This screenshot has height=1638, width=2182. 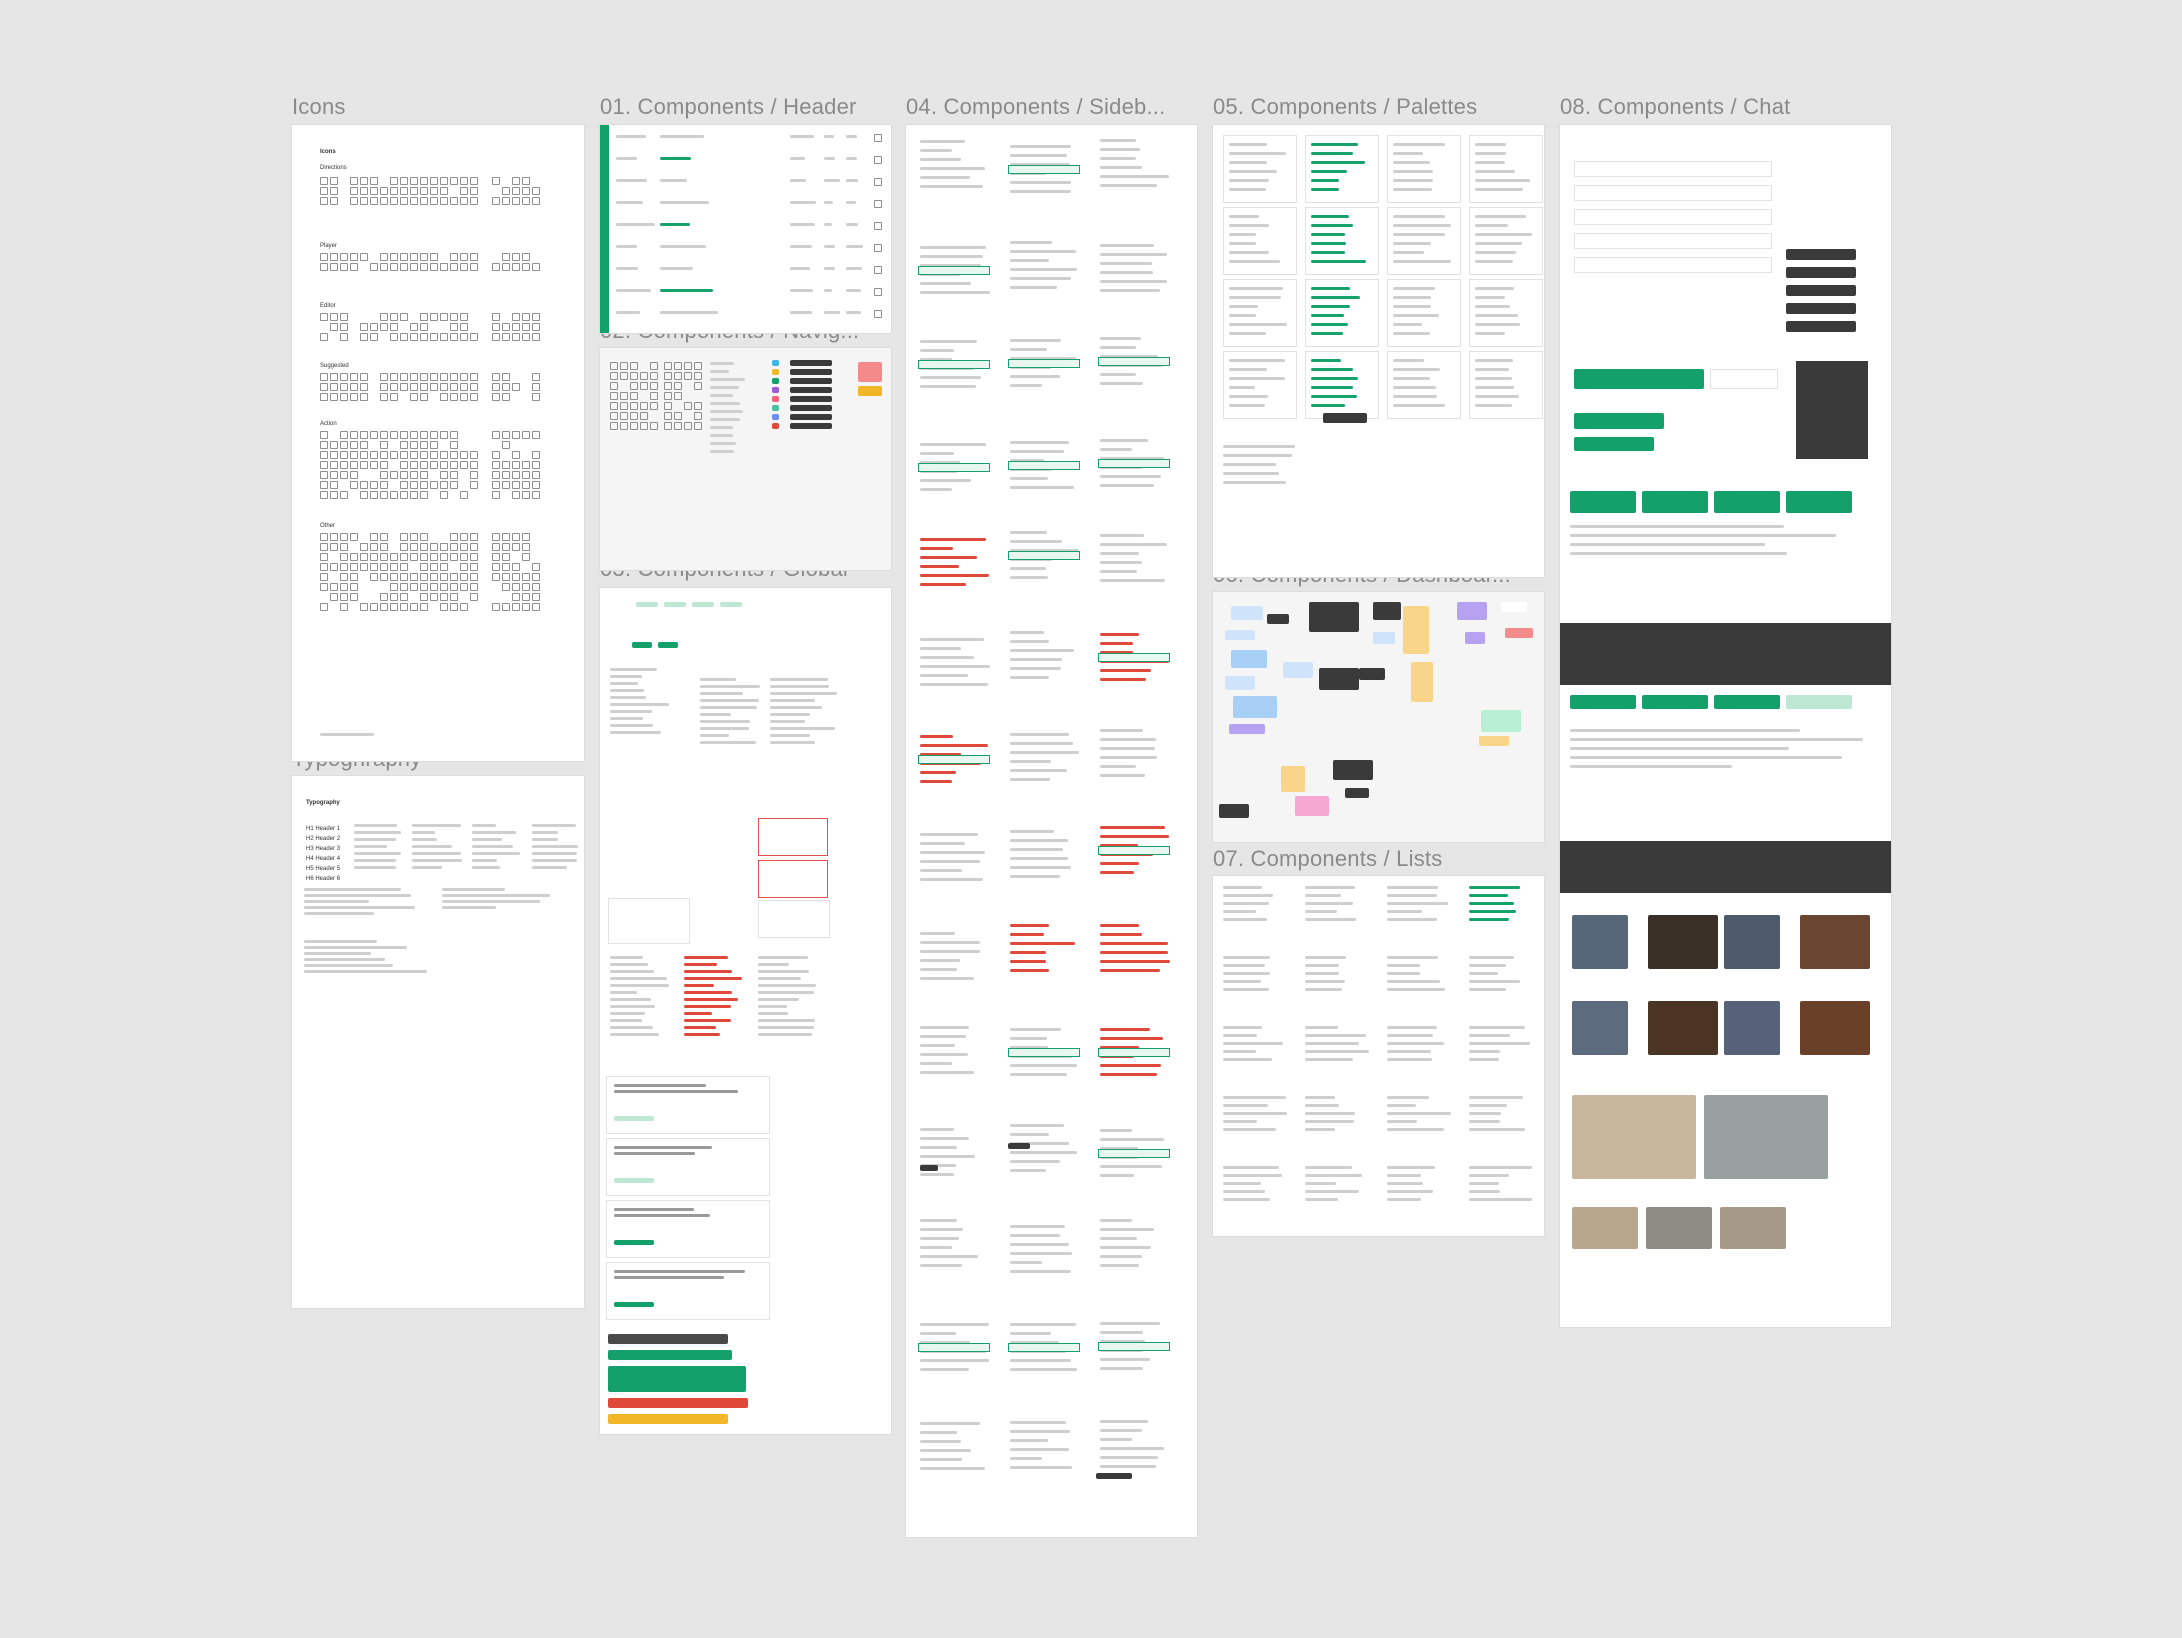 What do you see at coordinates (745, 1011) in the screenshot?
I see `global-frame` at bounding box center [745, 1011].